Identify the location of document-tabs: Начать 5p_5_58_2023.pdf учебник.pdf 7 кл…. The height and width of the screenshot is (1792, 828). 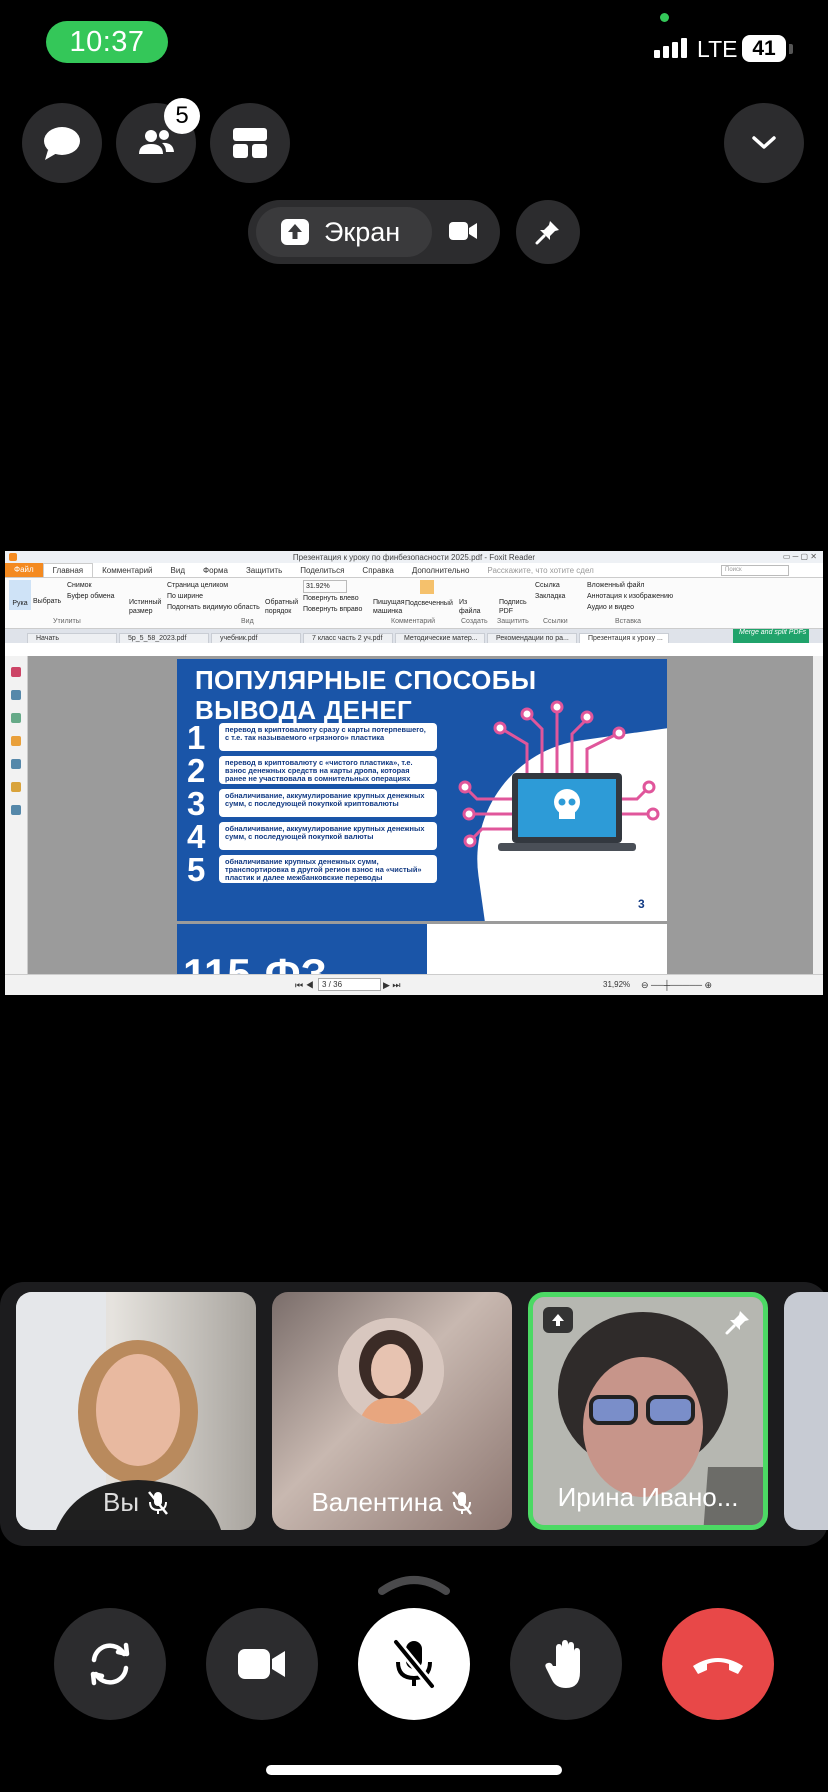
(414, 636).